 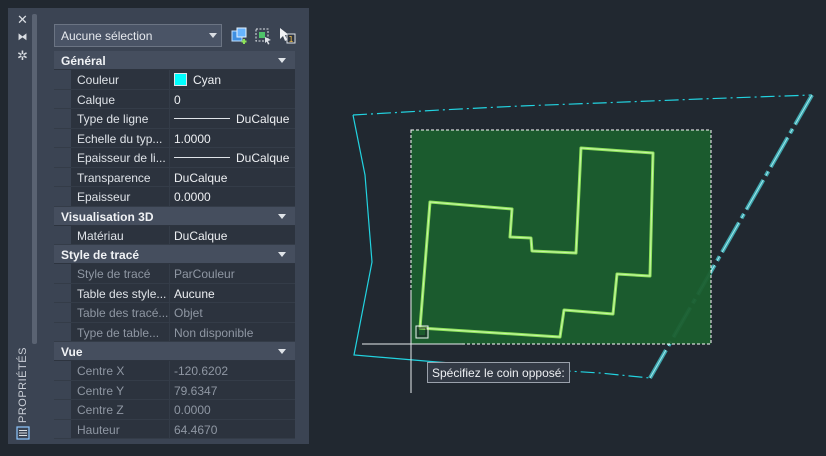 I want to click on property-label: Epaisseur, so click(x=120, y=196).